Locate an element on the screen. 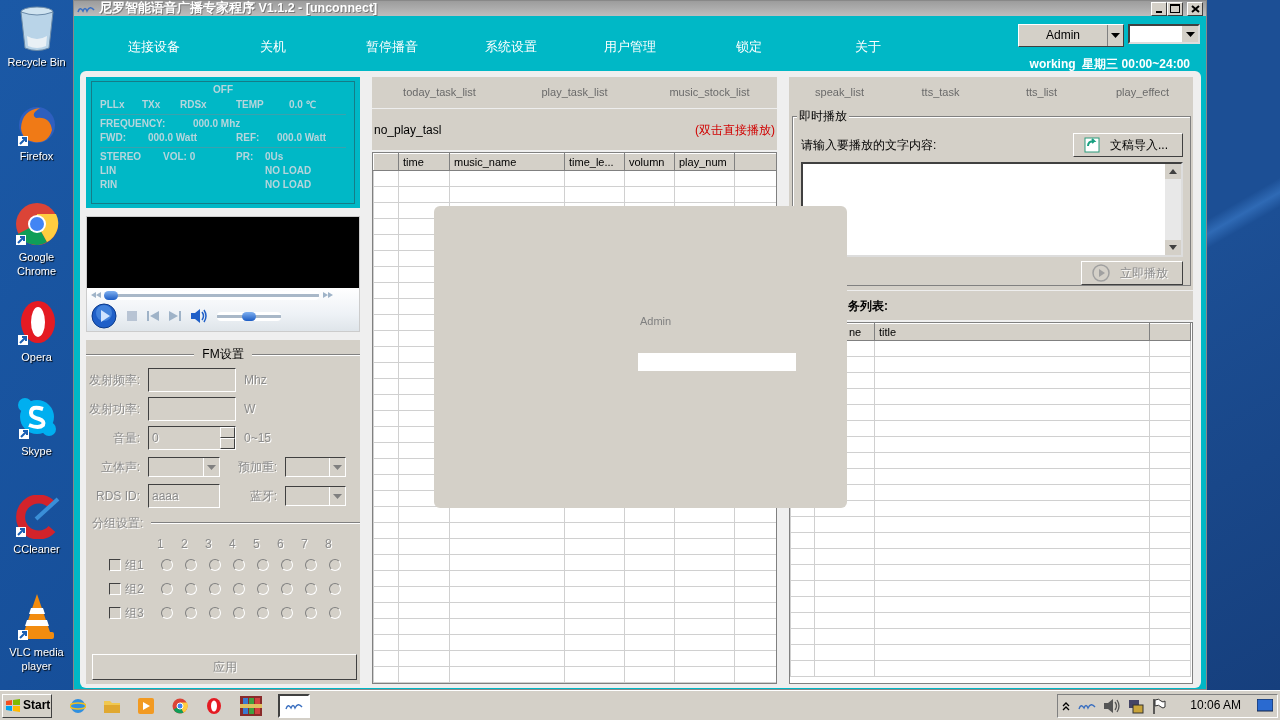 This screenshot has height=720, width=1280. menu-item: 连接设备 is located at coordinates (153, 47).